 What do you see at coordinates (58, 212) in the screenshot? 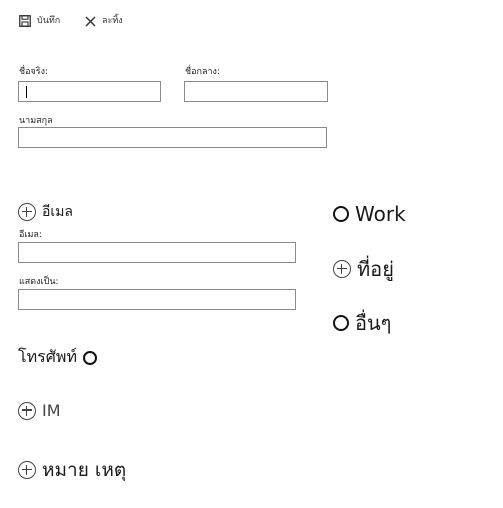
I see `add-email-label: อีเมล` at bounding box center [58, 212].